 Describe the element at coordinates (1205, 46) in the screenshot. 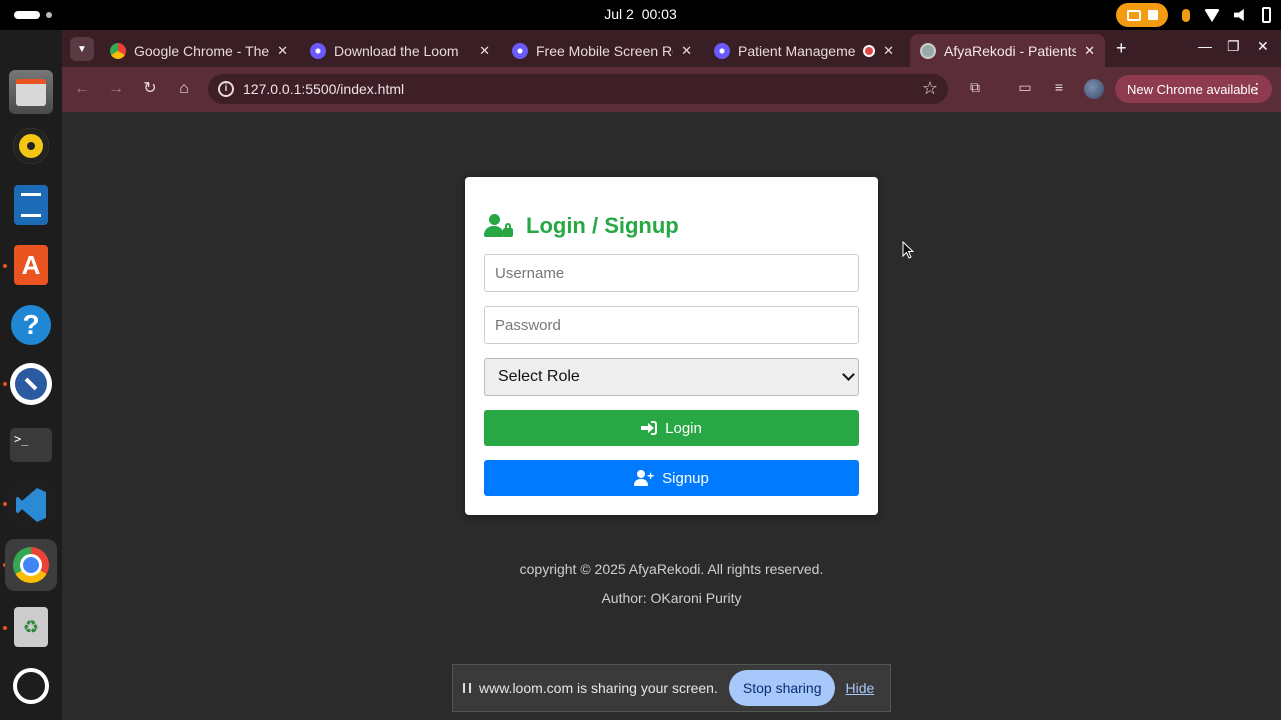

I see `minimize-icon: —` at that location.